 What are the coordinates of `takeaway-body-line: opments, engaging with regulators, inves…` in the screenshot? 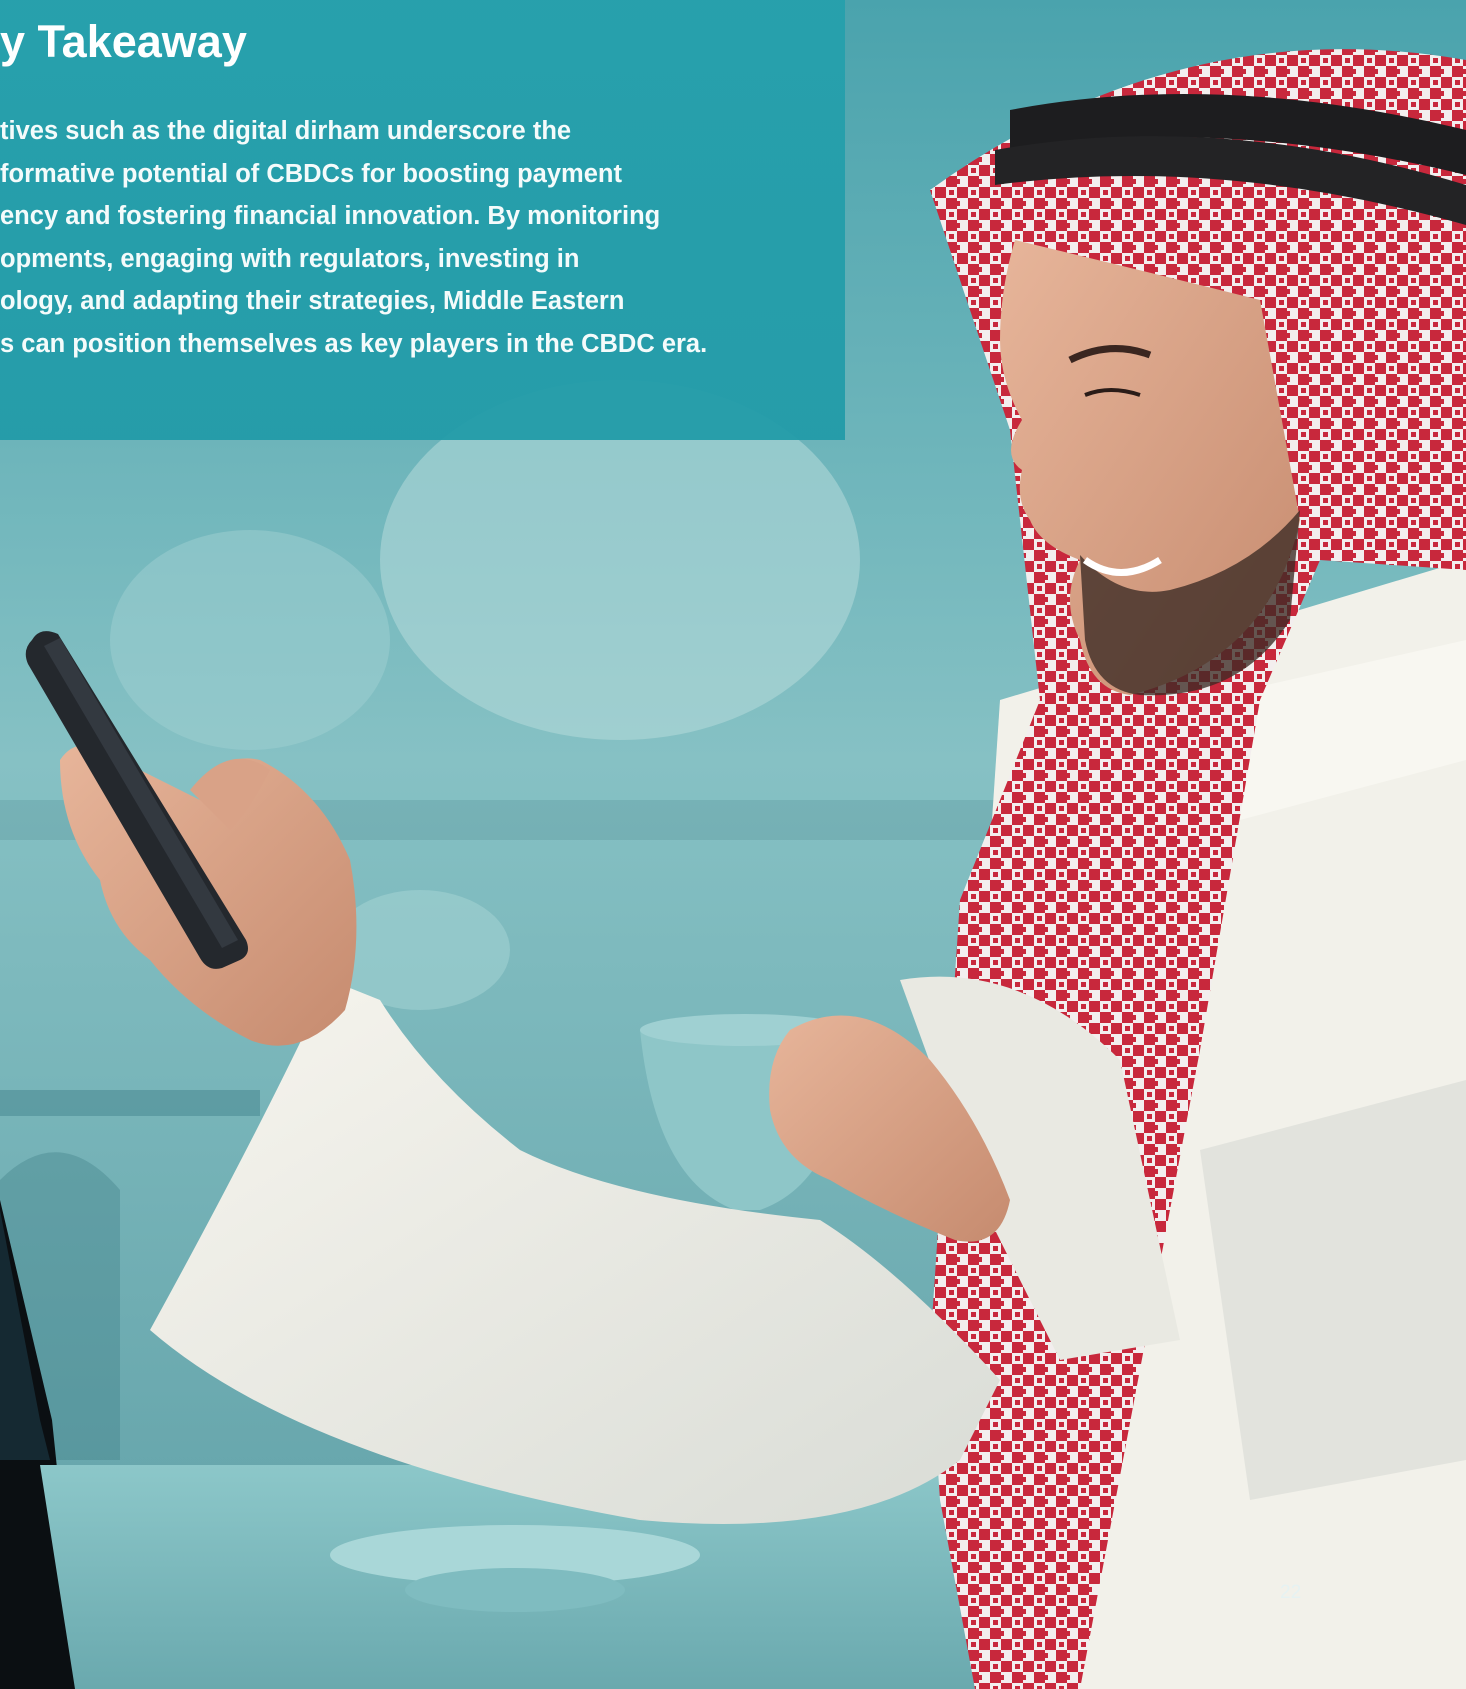 It's located at (290, 258).